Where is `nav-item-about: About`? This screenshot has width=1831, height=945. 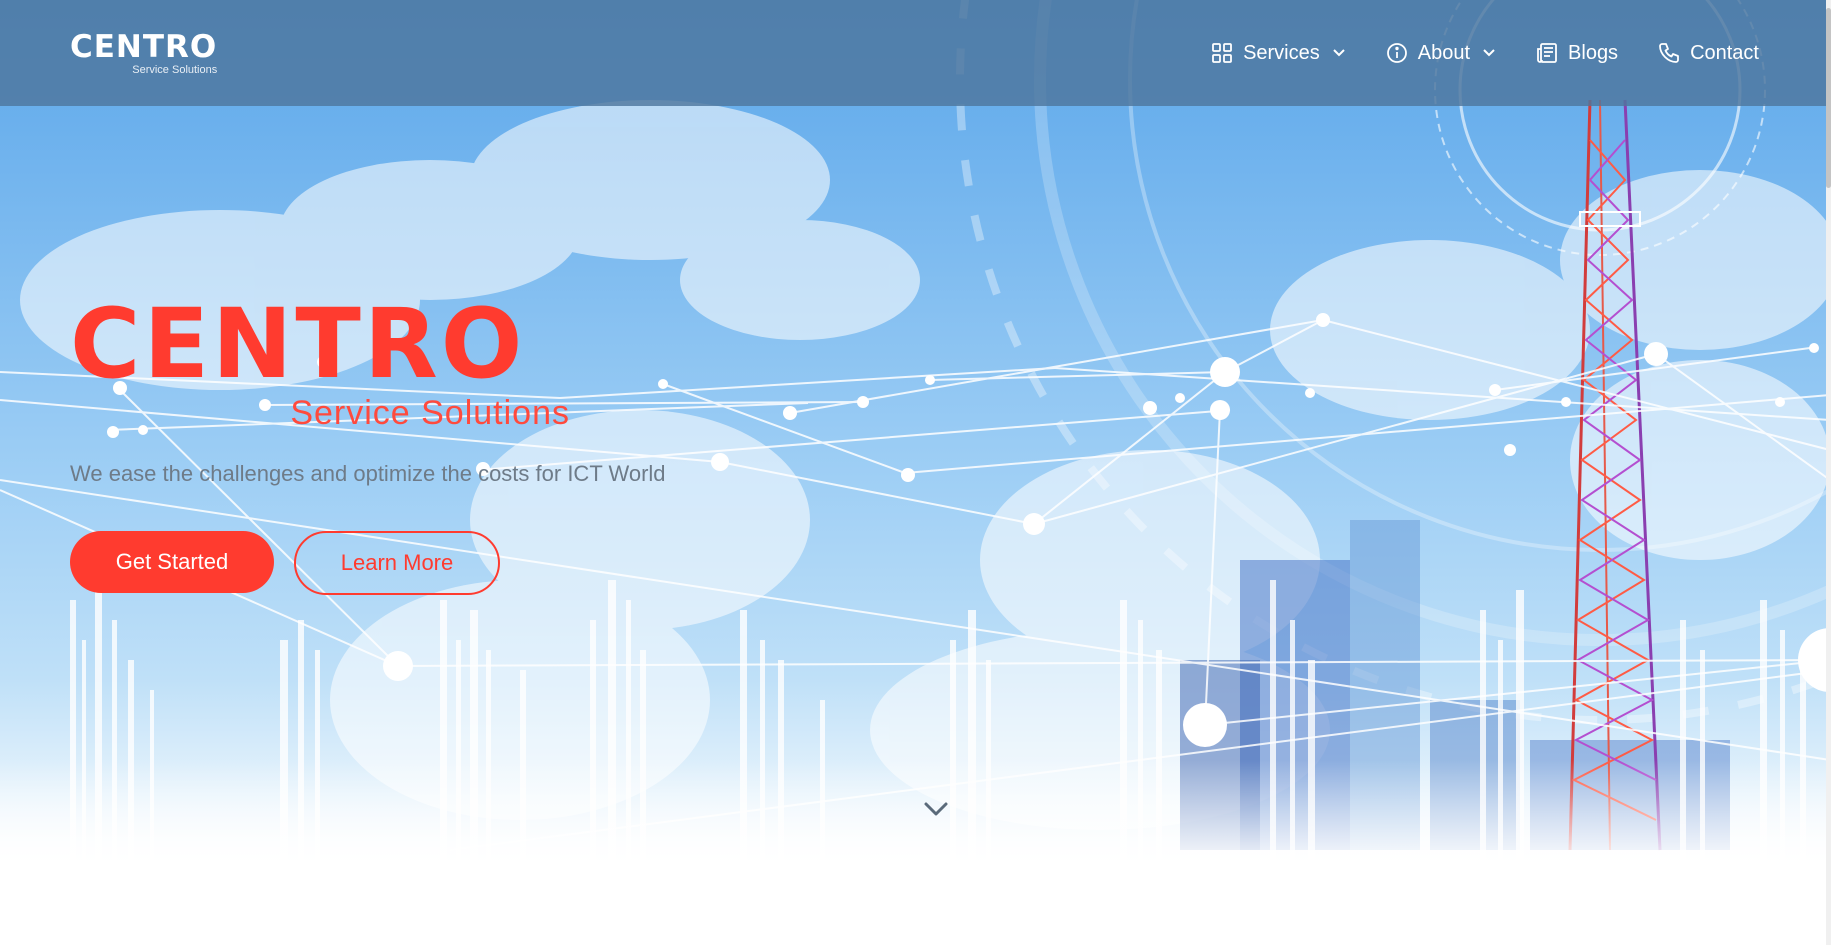
nav-item-about: About is located at coordinates (1441, 53).